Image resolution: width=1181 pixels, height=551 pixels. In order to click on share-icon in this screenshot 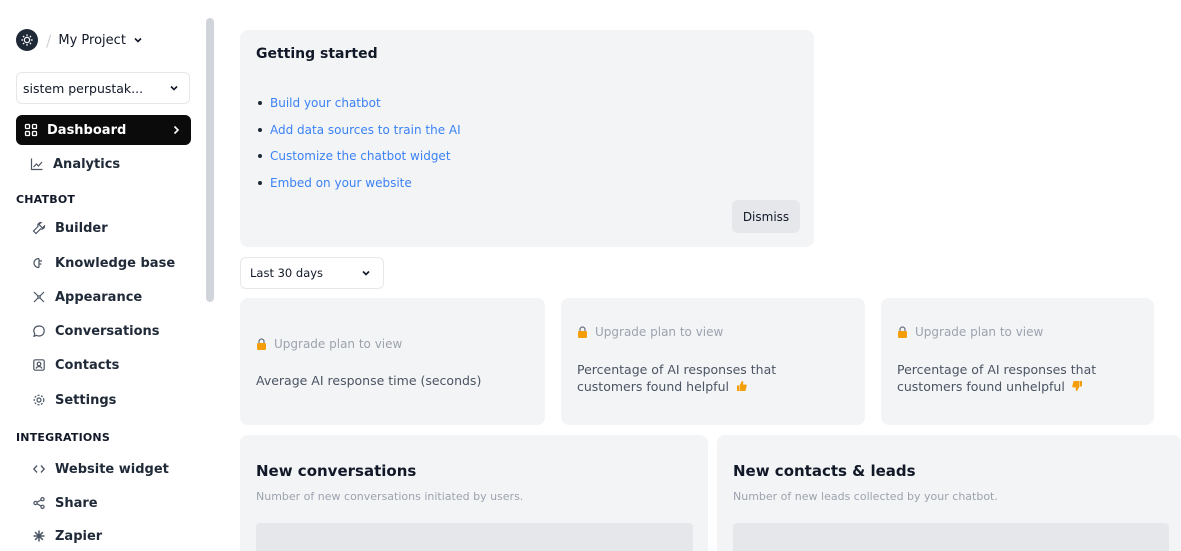, I will do `click(39, 503)`.